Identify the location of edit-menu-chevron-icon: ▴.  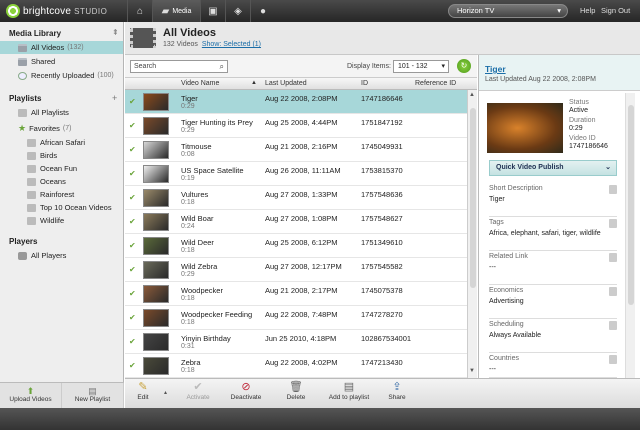
(165, 392).